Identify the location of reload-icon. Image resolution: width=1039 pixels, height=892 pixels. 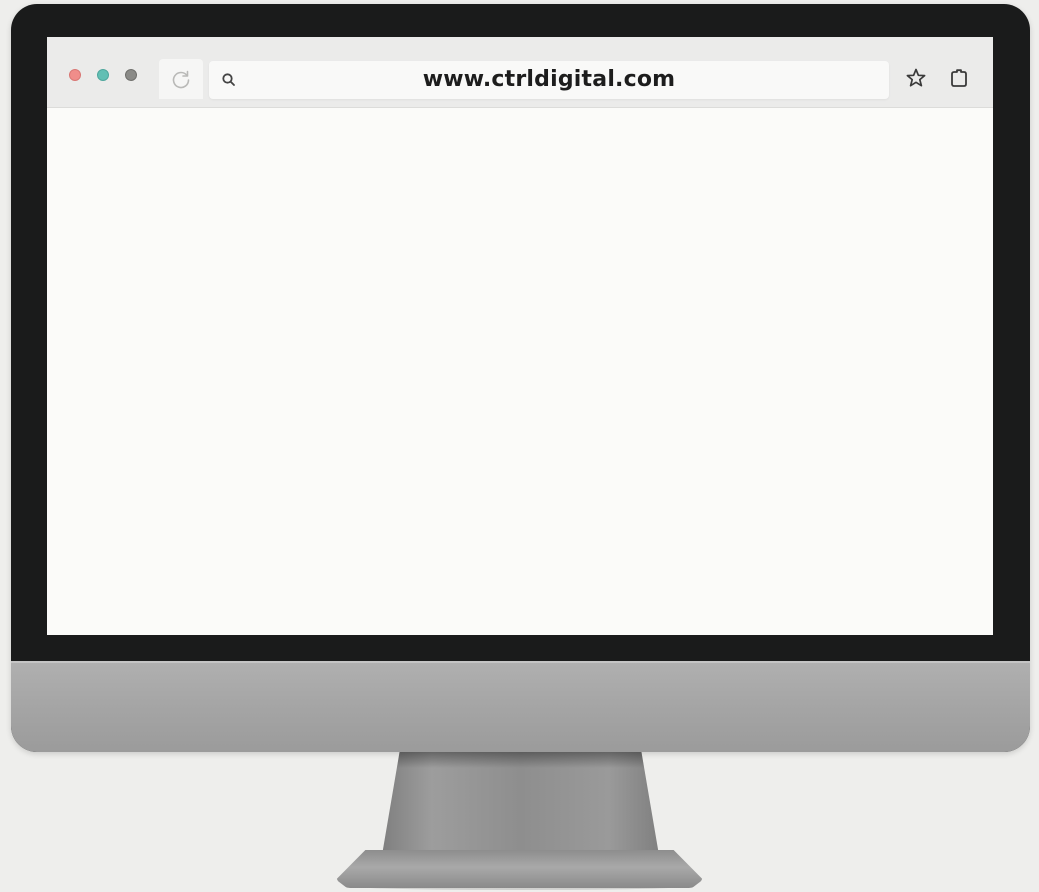
(181, 79).